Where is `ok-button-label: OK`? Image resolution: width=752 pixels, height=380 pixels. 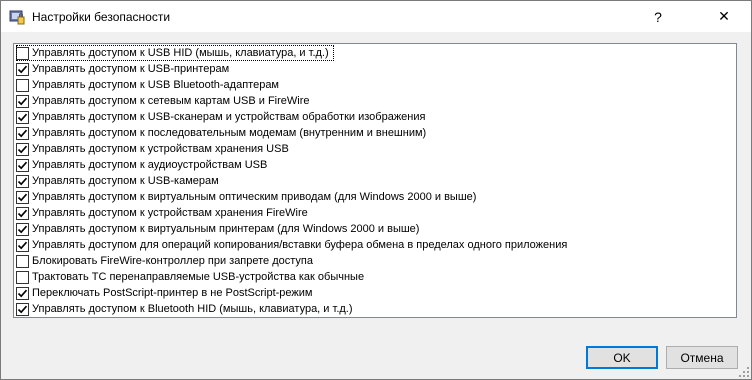 ok-button-label: OK is located at coordinates (622, 357).